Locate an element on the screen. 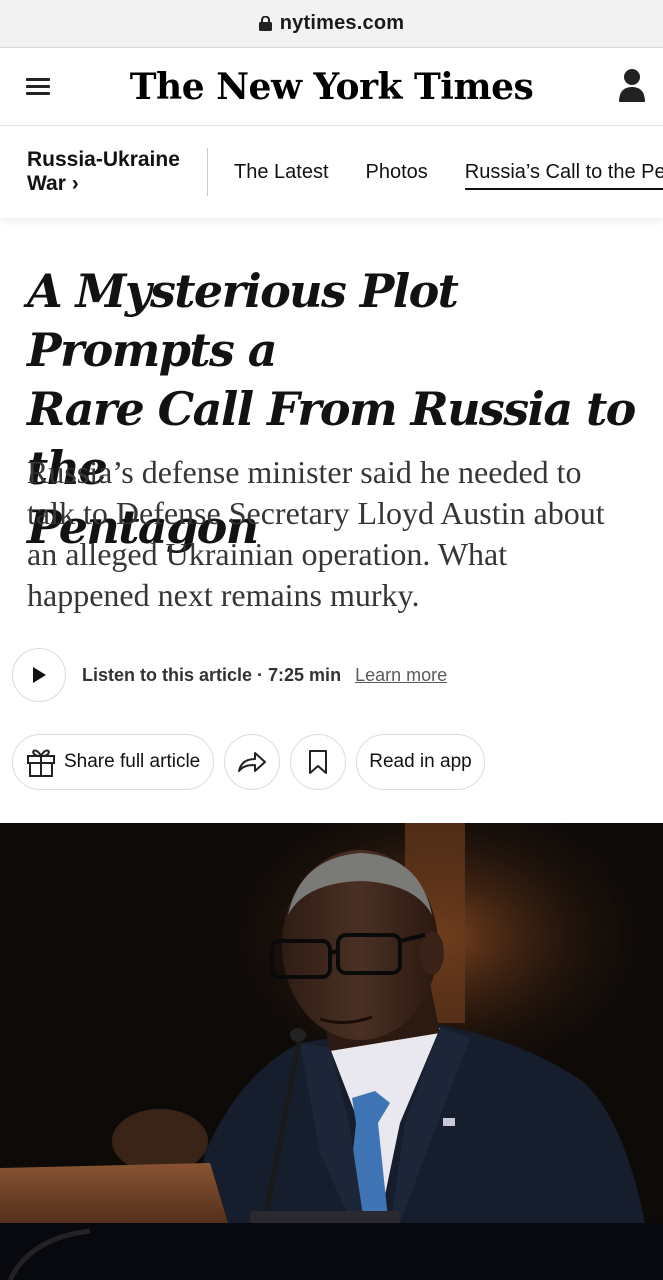 The width and height of the screenshot is (663, 1280). read-in-app-button: Read in app is located at coordinates (420, 762).